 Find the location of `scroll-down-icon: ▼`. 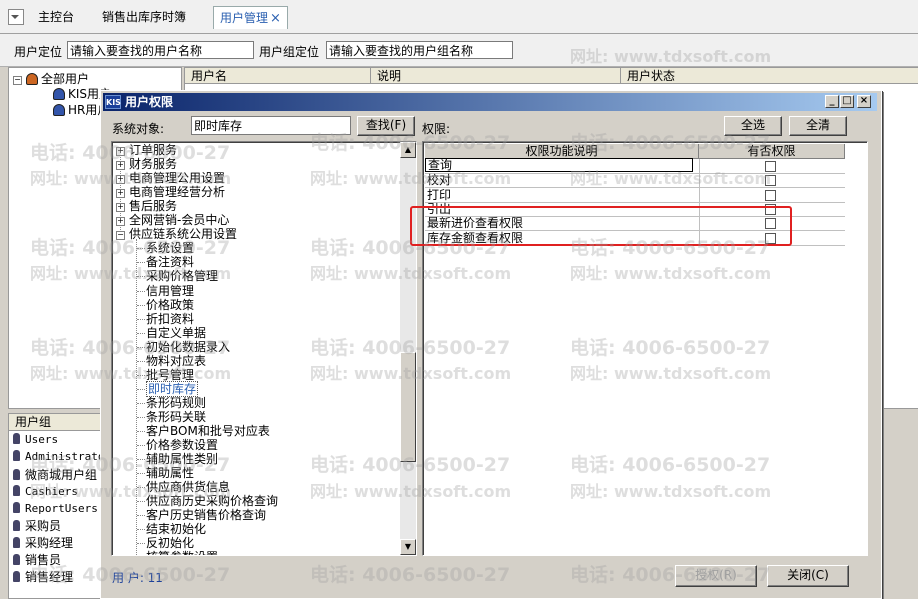

scroll-down-icon: ▼ is located at coordinates (408, 547).